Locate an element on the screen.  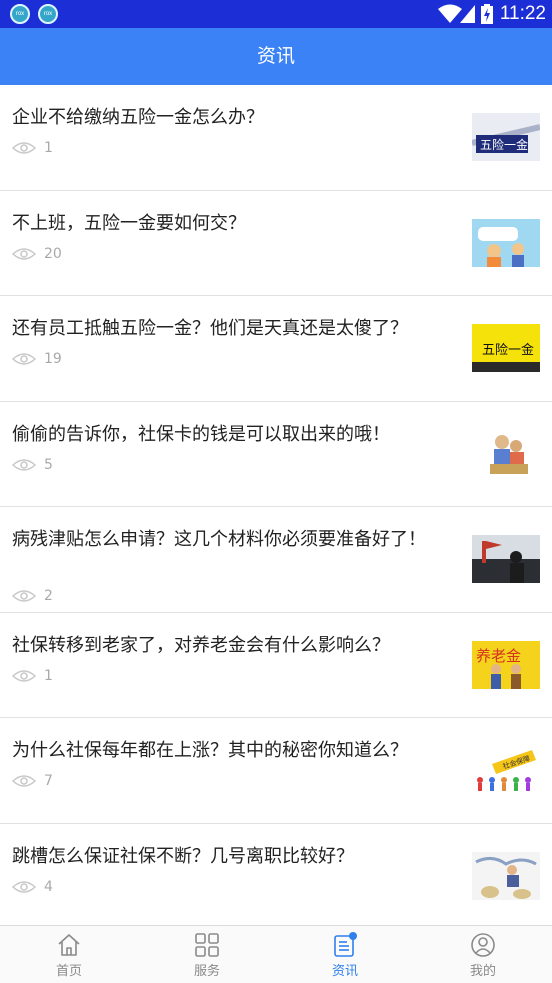
article-item: 还有员工抵触五险一金？他们是天真还是太傻了？ 19 五险一金 is located at coordinates (276, 349).